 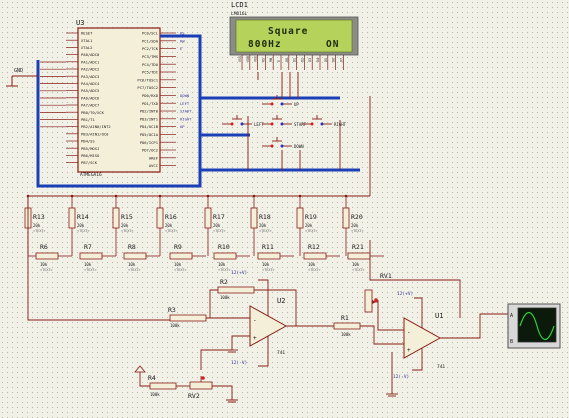 I want to click on lcd-pin-label: D0, so click(x=287, y=60).